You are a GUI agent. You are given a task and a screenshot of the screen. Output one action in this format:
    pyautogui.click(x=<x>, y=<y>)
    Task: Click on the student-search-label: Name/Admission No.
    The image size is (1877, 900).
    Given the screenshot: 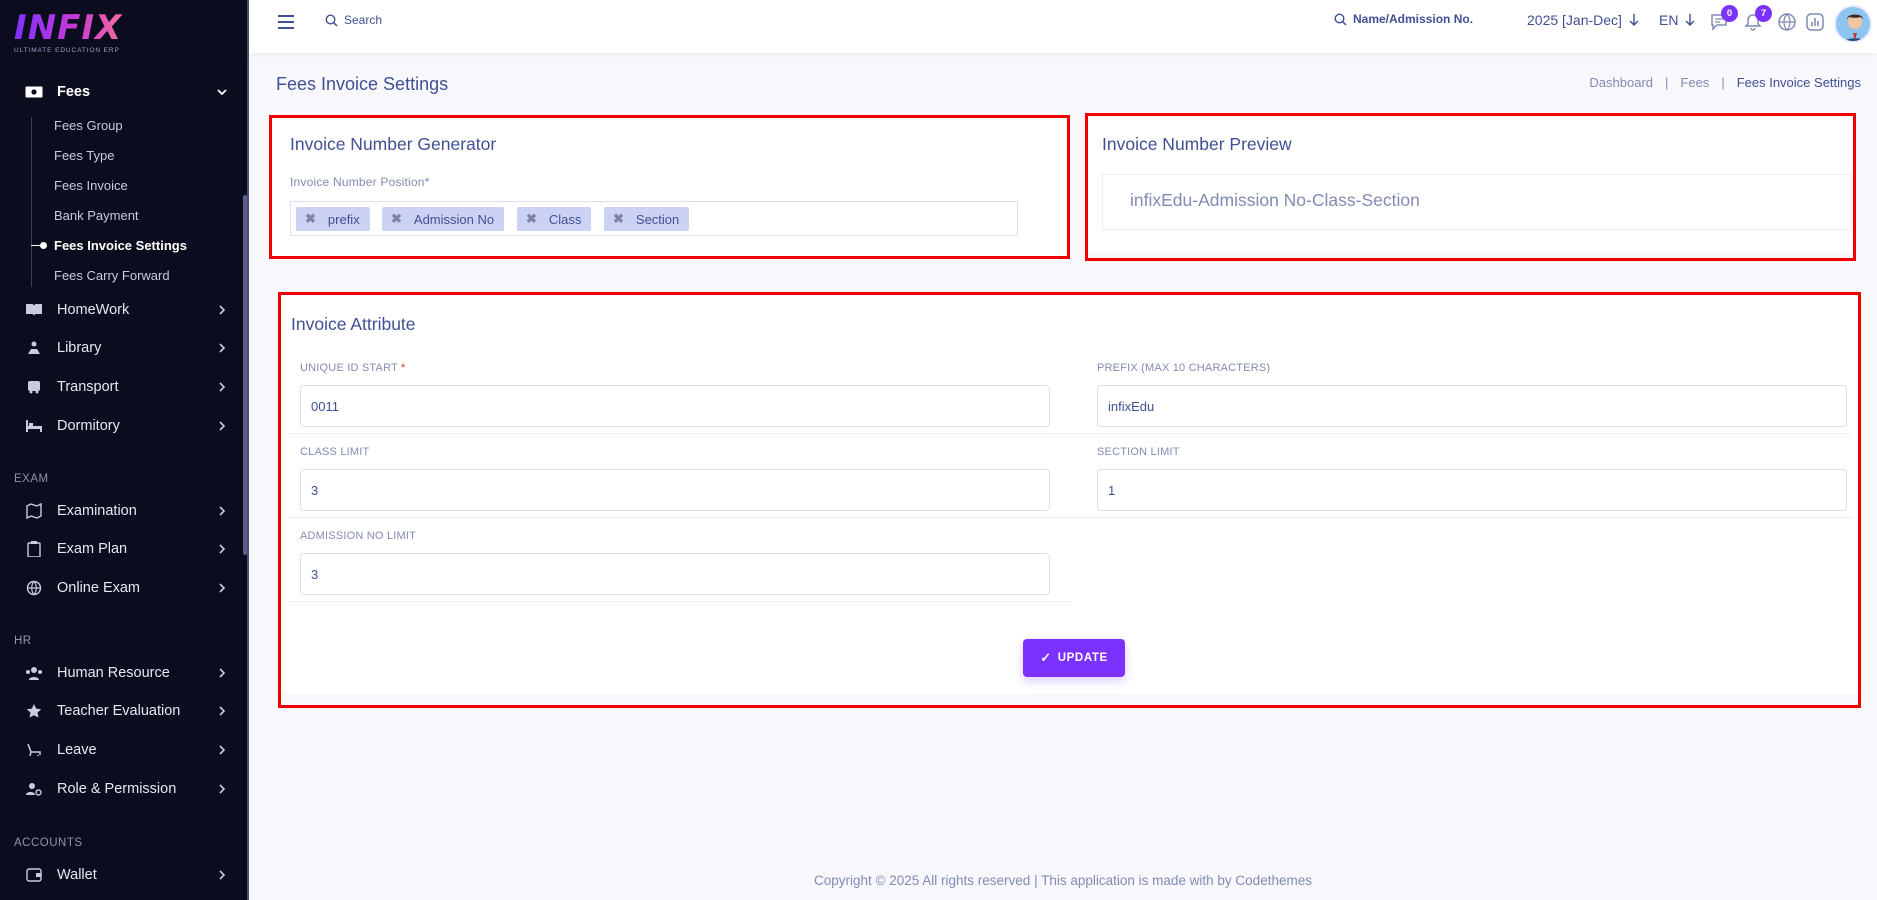 What is the action you would take?
    pyautogui.click(x=1413, y=19)
    